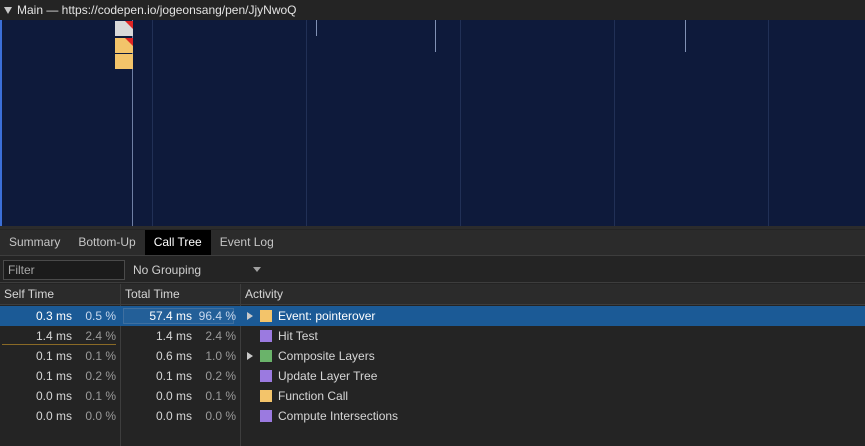  What do you see at coordinates (298, 336) in the screenshot?
I see `activity-name: Hit Test` at bounding box center [298, 336].